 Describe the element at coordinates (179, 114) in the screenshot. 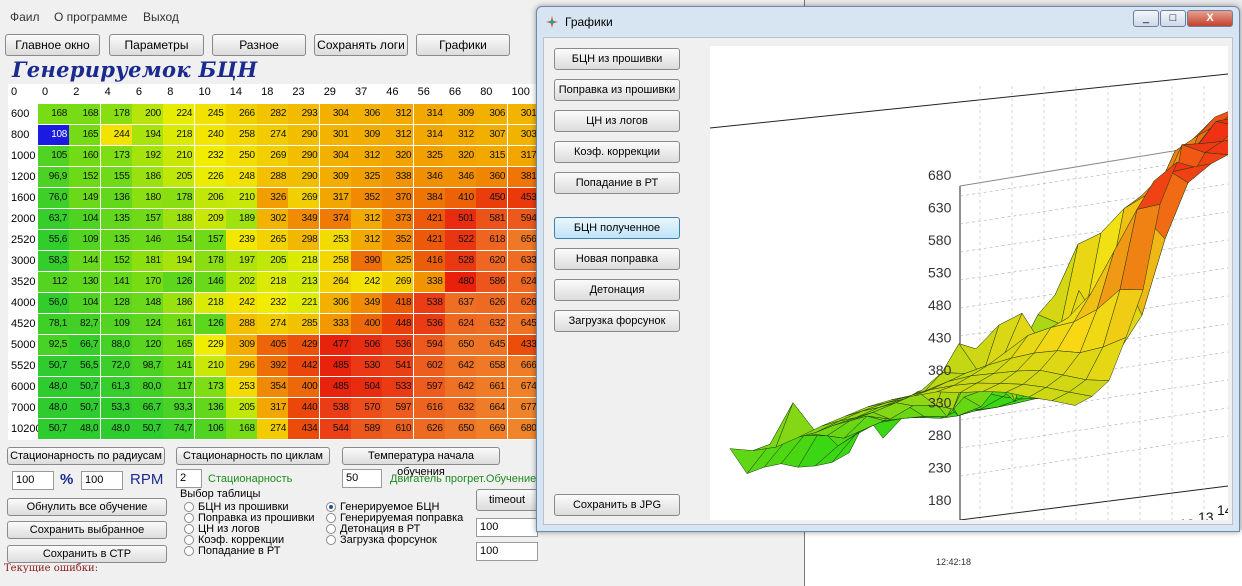

I see `table-cell: 224` at that location.